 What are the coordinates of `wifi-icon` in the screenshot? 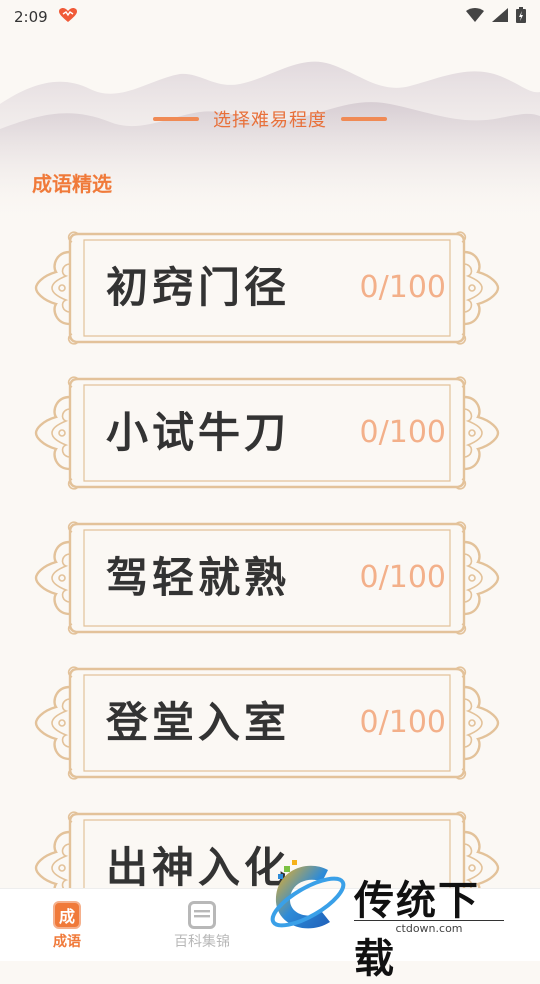 It's located at (475, 17).